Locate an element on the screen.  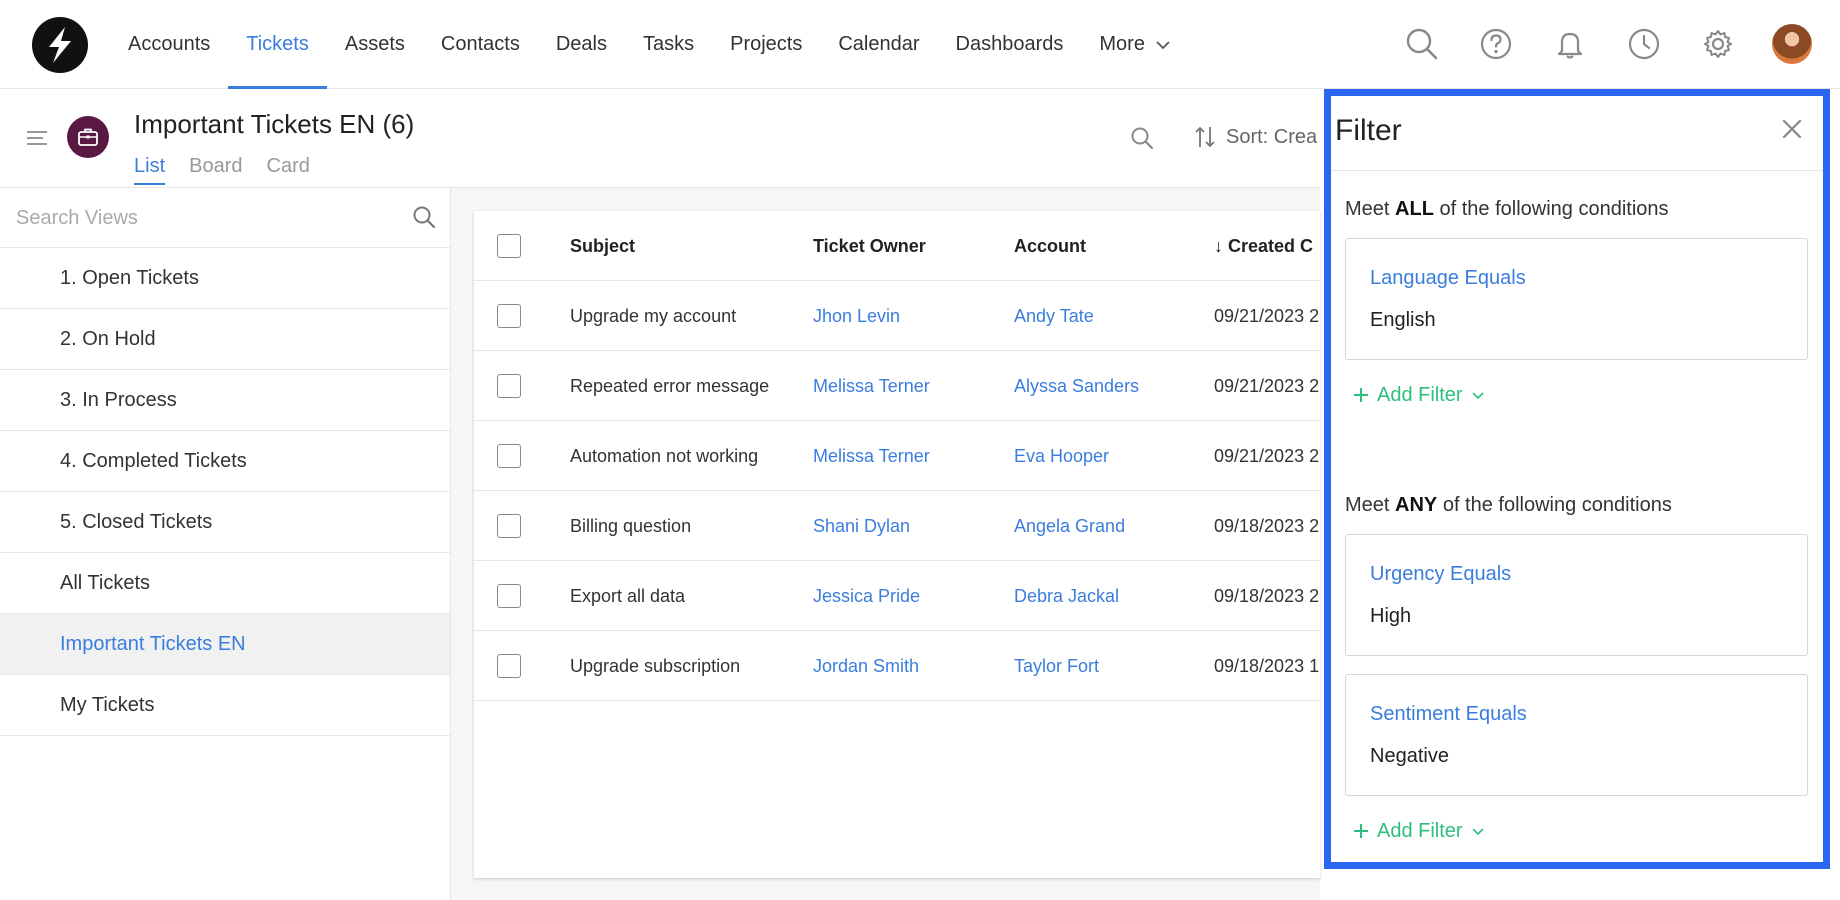
filter-condition-language: Language Equals English is located at coordinates (1576, 299).